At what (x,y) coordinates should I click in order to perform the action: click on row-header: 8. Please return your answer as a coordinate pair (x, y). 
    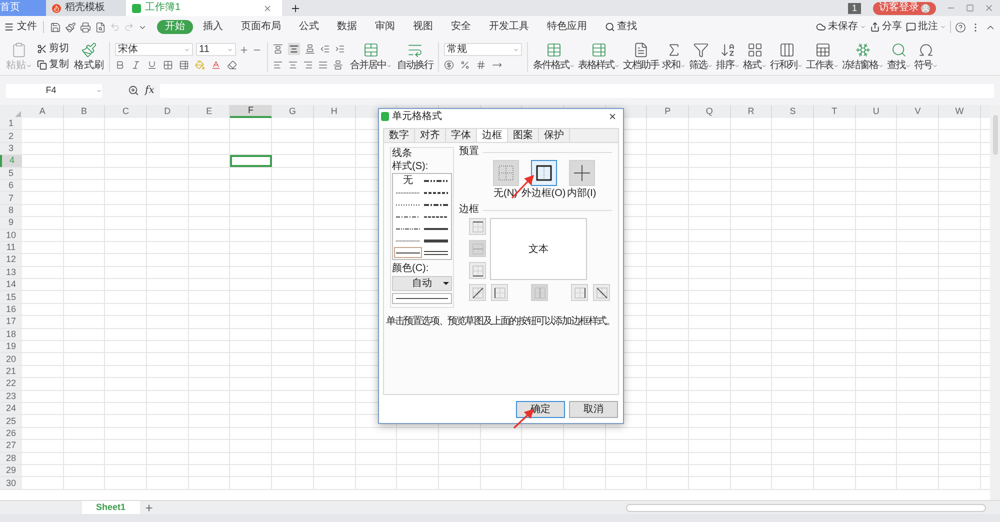
    Looking at the image, I should click on (11, 210).